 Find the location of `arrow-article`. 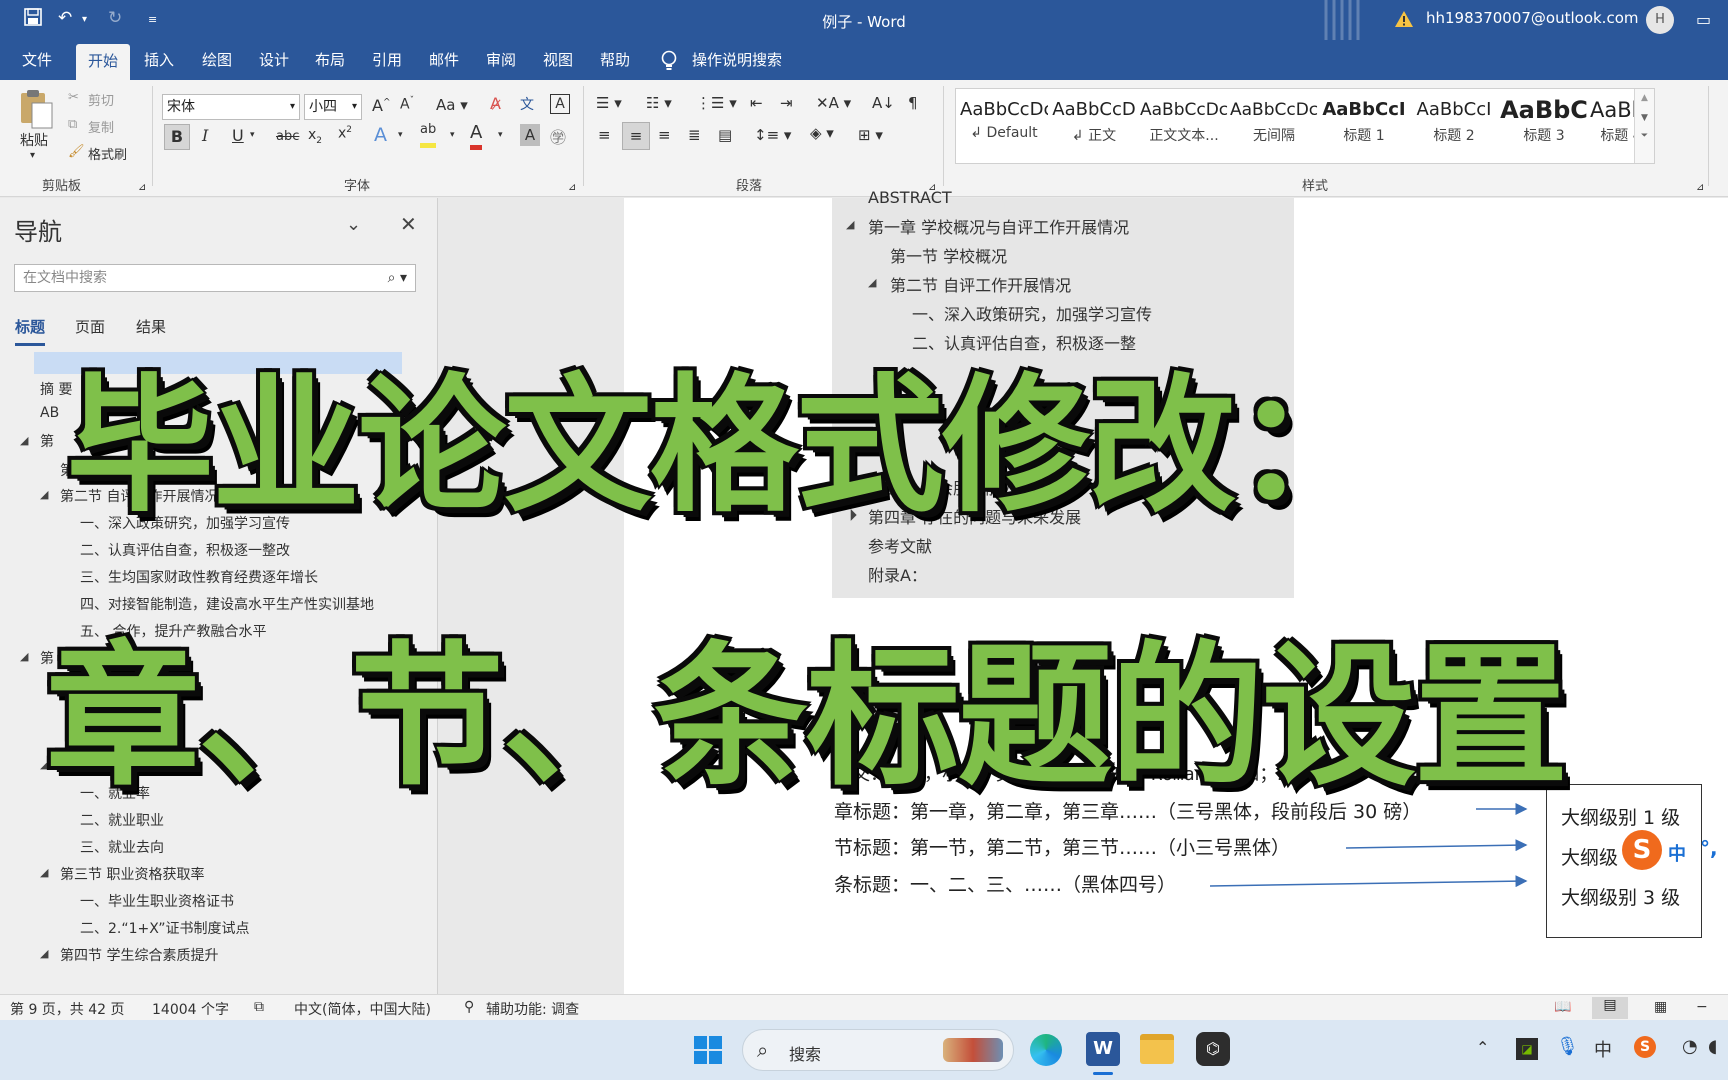

arrow-article is located at coordinates (1368, 881).